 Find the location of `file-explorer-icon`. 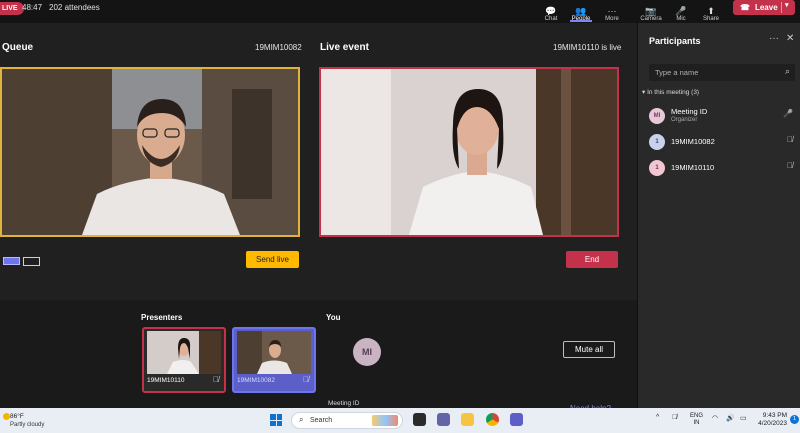

file-explorer-icon is located at coordinates (419, 419).